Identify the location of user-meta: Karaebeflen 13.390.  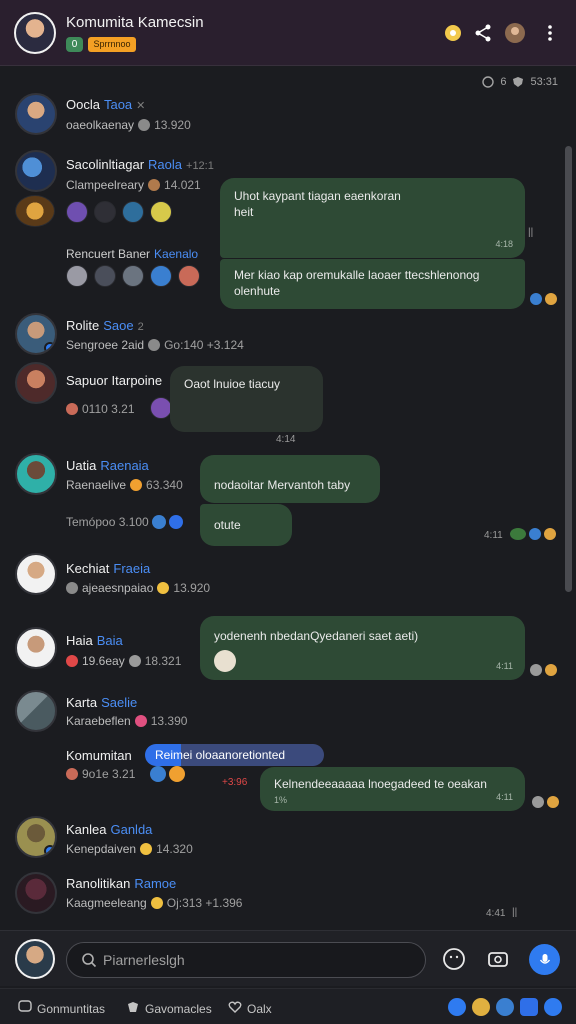
(127, 721).